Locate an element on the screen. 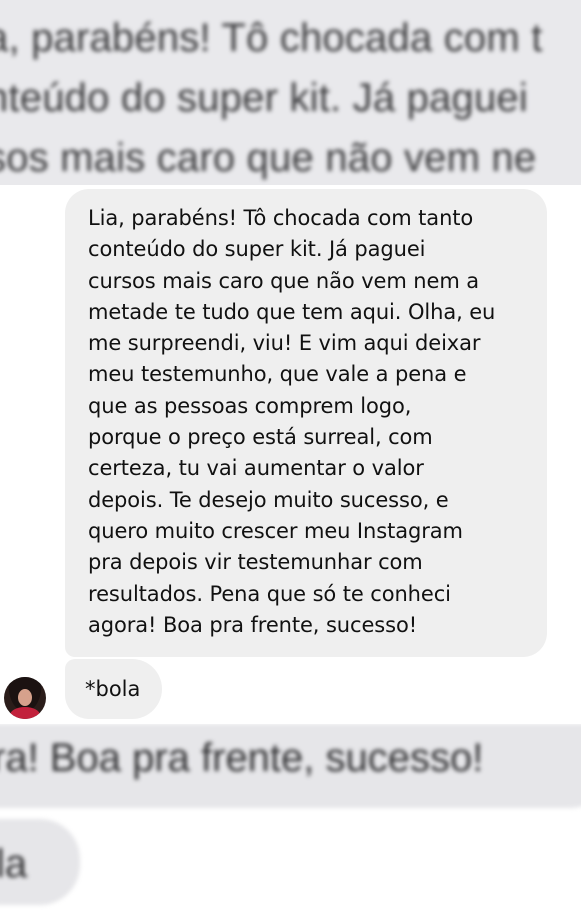  message-row: *bola is located at coordinates (290, 689).